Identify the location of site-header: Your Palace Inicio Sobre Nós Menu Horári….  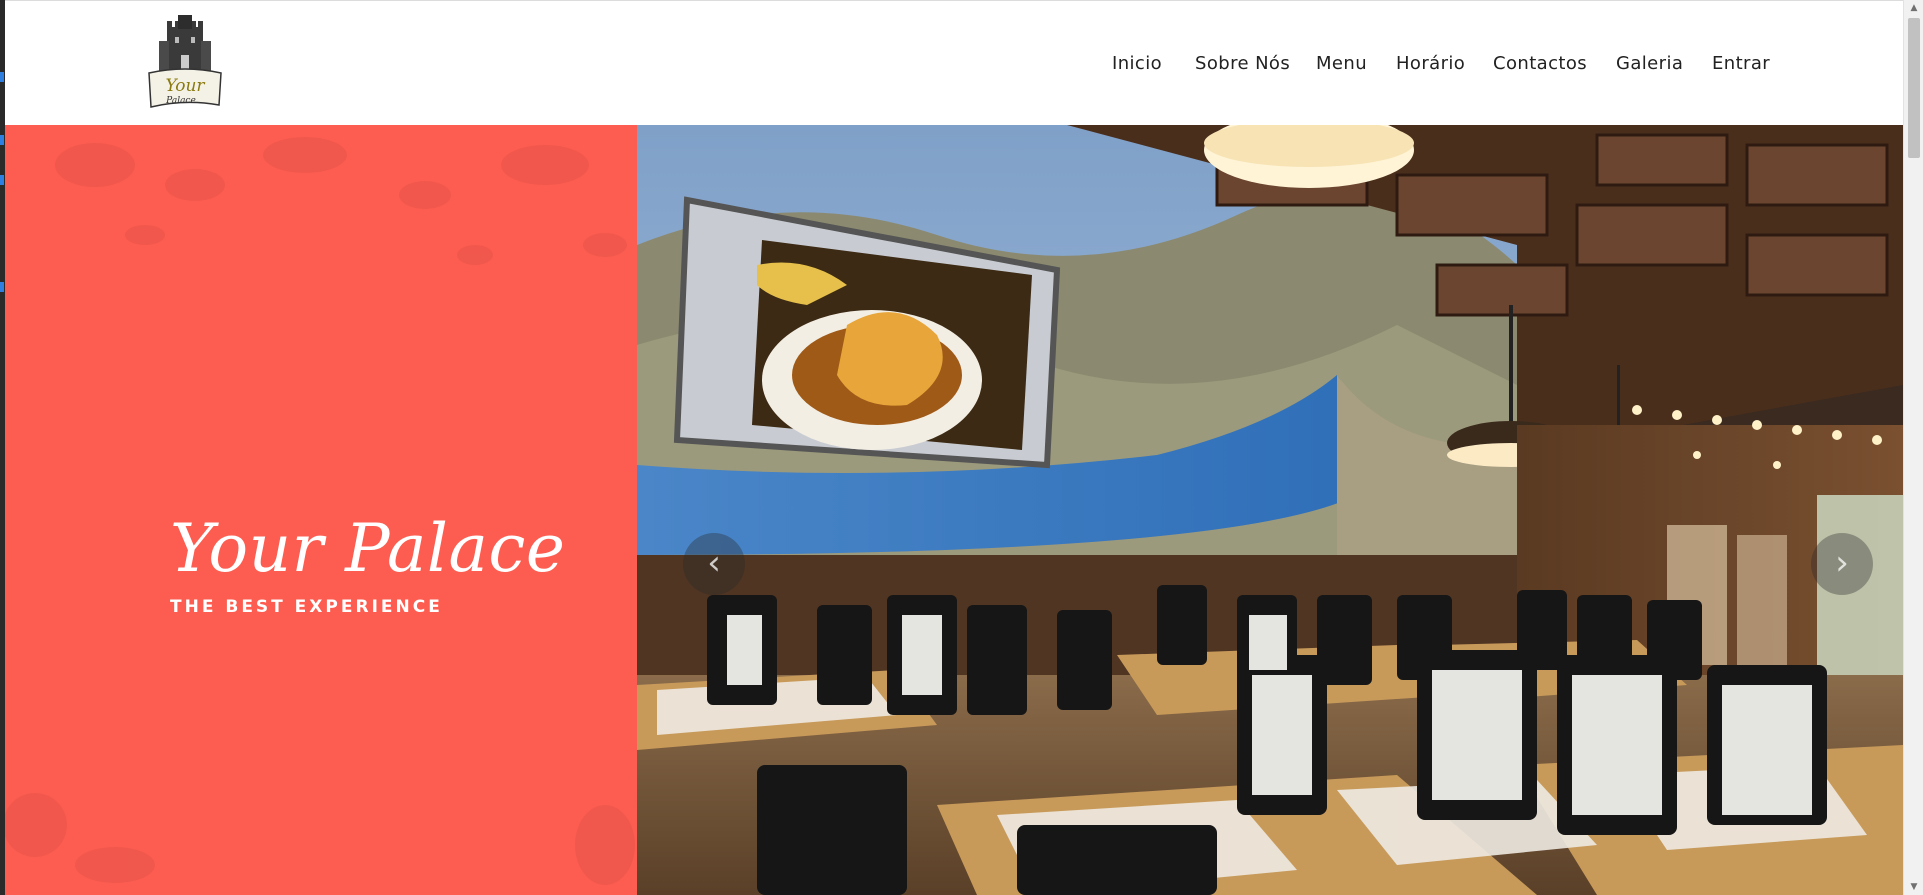
(954, 62).